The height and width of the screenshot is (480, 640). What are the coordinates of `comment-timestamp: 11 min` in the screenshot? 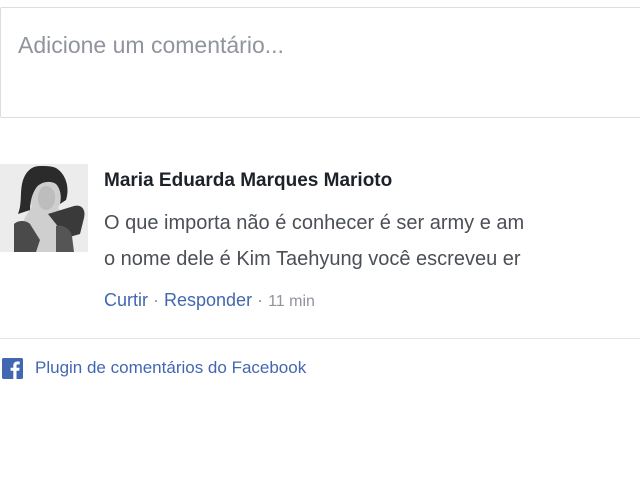 It's located at (291, 301).